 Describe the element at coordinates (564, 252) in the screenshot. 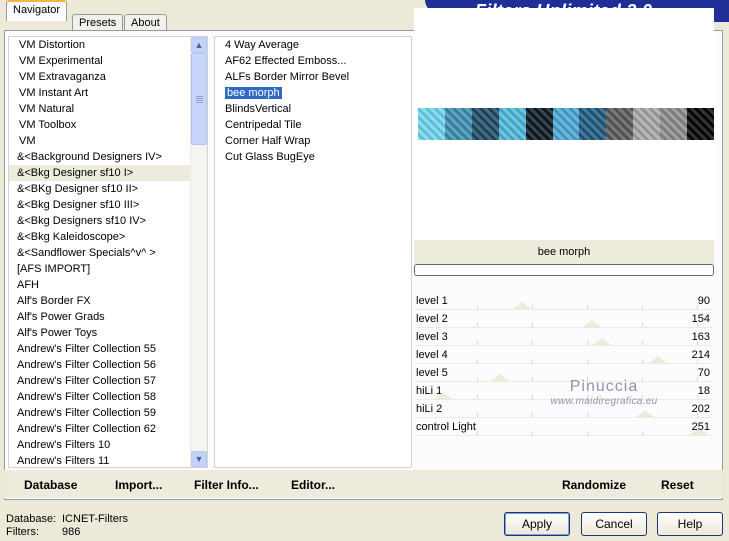

I see `selected-filter-name: bee morph` at that location.